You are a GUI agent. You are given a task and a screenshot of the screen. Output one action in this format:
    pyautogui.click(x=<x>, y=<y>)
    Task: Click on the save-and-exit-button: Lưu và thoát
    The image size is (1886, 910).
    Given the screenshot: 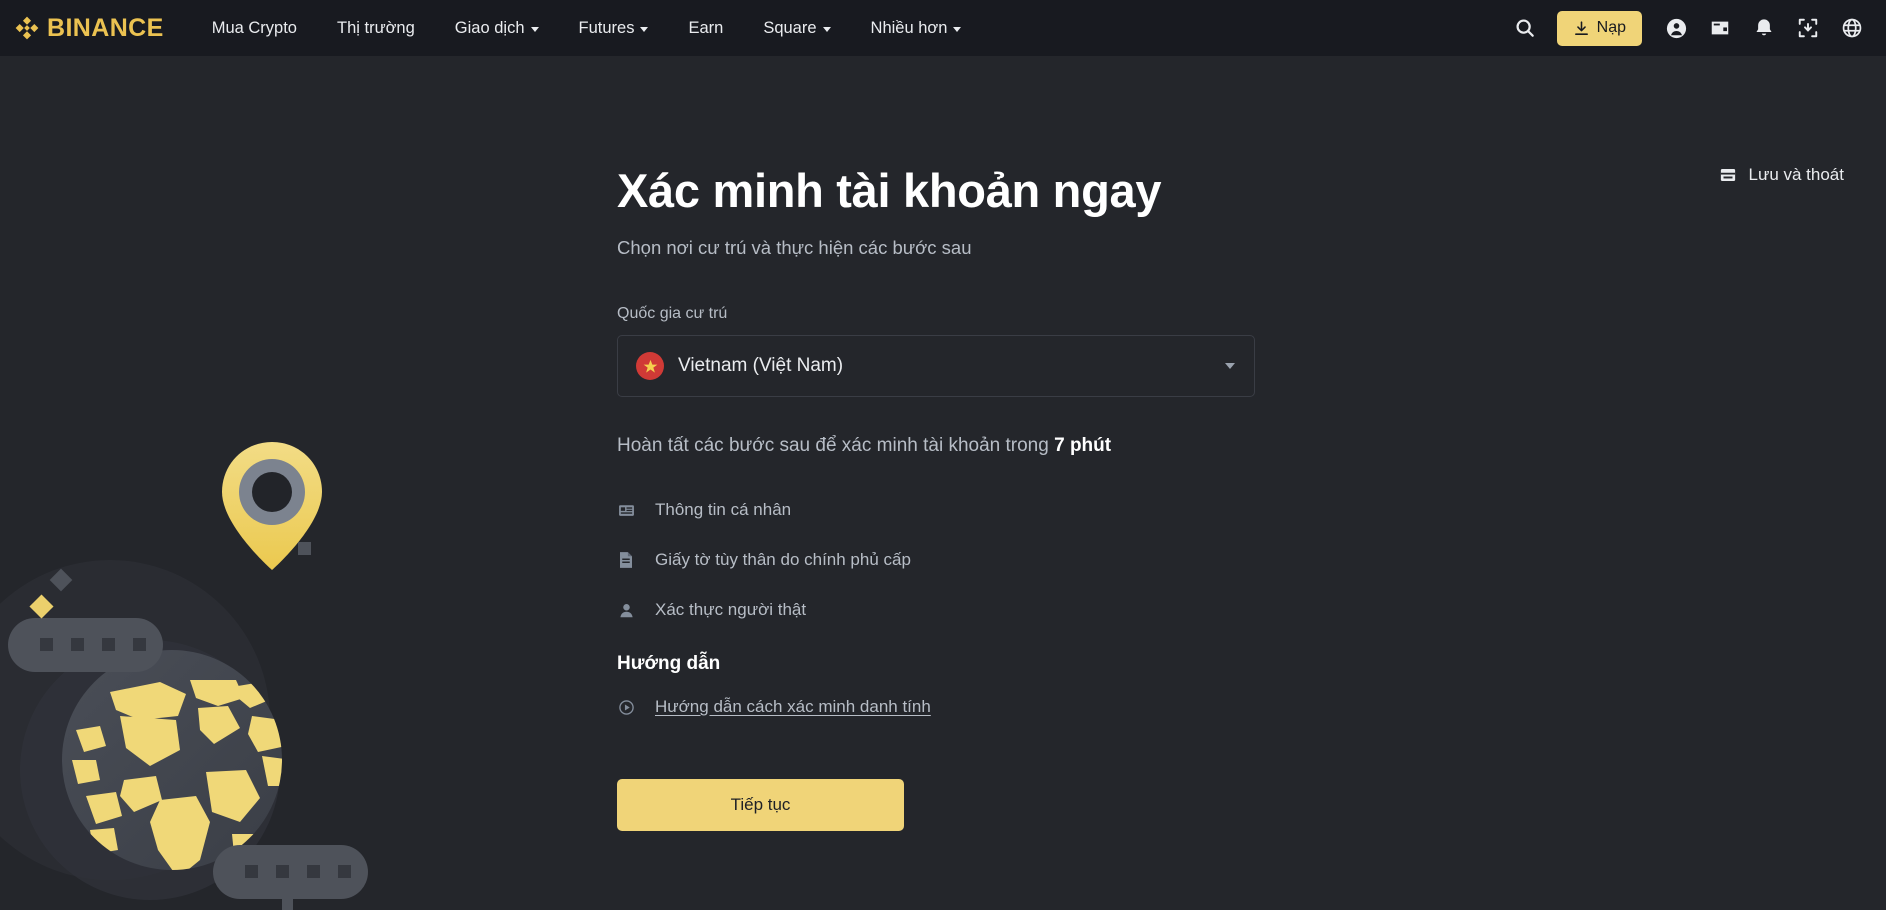 What is the action you would take?
    pyautogui.click(x=1781, y=175)
    